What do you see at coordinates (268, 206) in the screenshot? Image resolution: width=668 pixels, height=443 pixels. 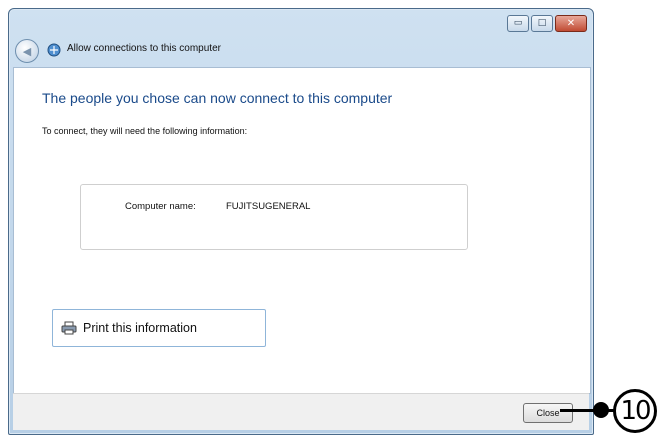 I see `computer-name-value: FUJITSUGENERAL` at bounding box center [268, 206].